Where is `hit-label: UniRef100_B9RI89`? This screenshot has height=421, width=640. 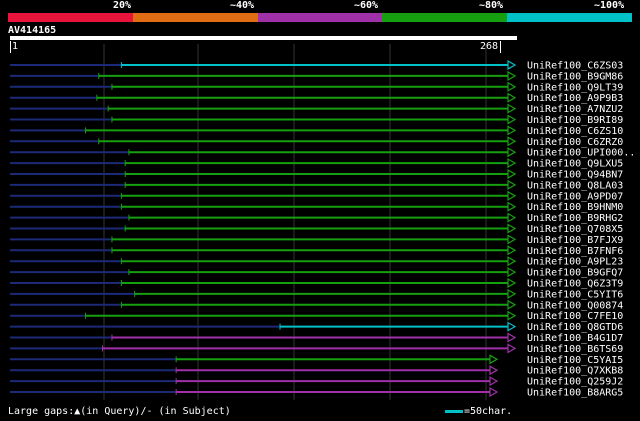
hit-label: UniRef100_B9RI89 is located at coordinates (575, 120).